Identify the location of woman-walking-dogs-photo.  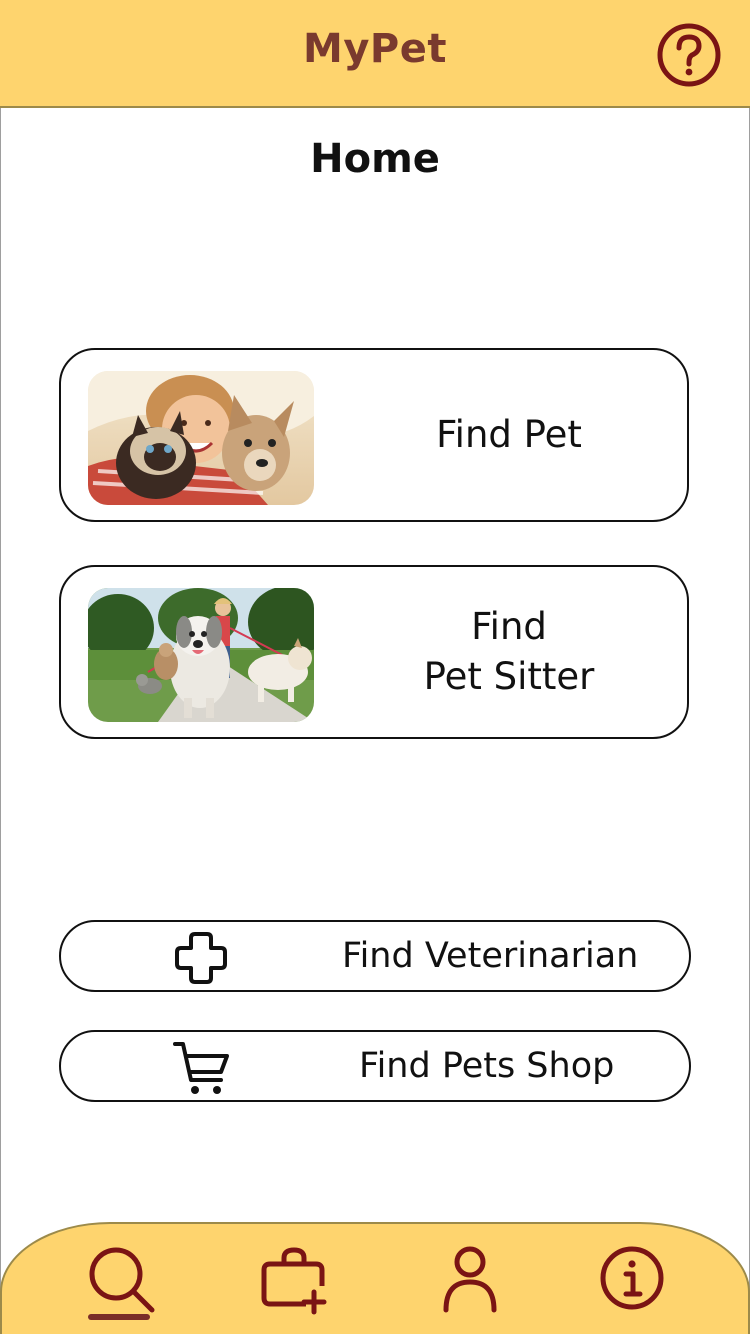
(201, 655).